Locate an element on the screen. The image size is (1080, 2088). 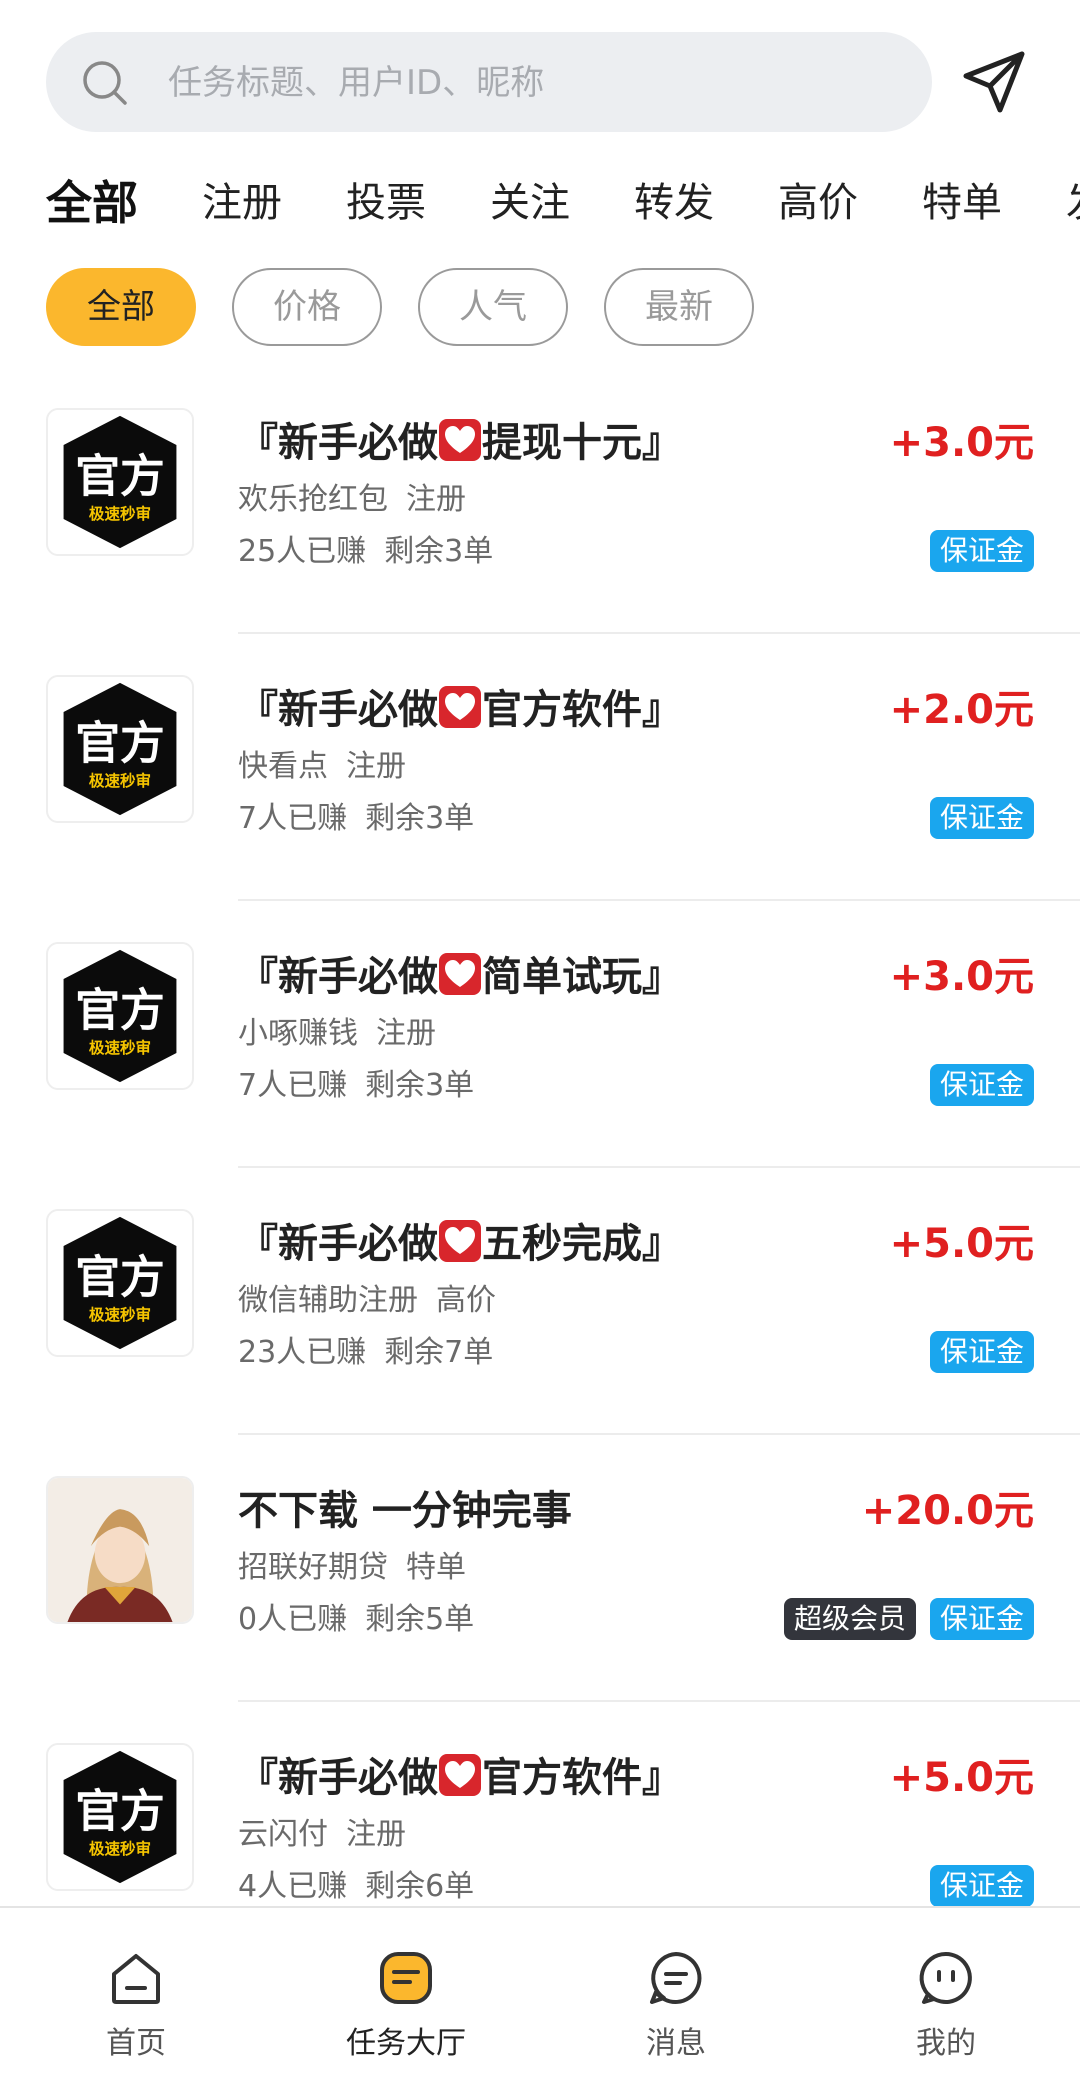
nav-messages: 消息 is located at coordinates (676, 1998).